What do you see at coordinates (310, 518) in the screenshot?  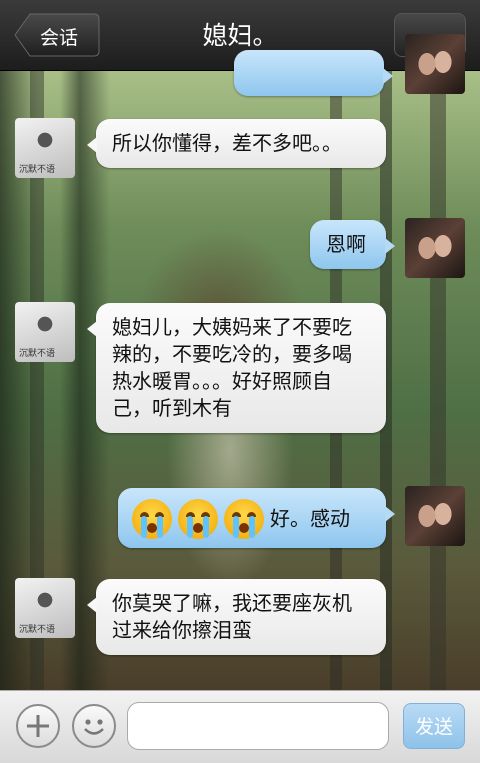 I see `message-text: 好。感动` at bounding box center [310, 518].